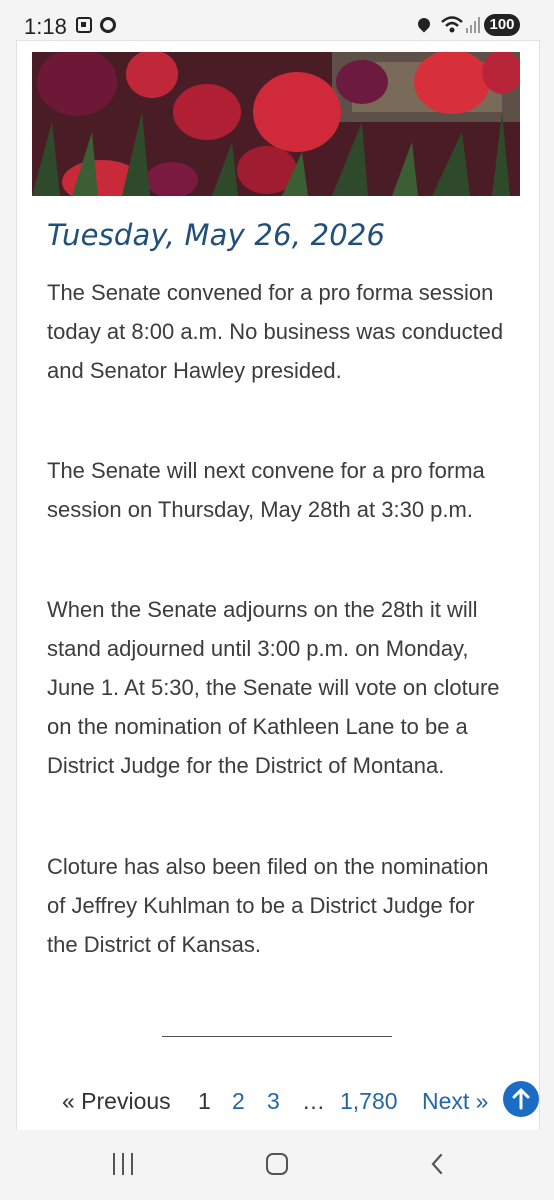 This screenshot has width=554, height=1200. What do you see at coordinates (84, 25) in the screenshot?
I see `screenshot-icon` at bounding box center [84, 25].